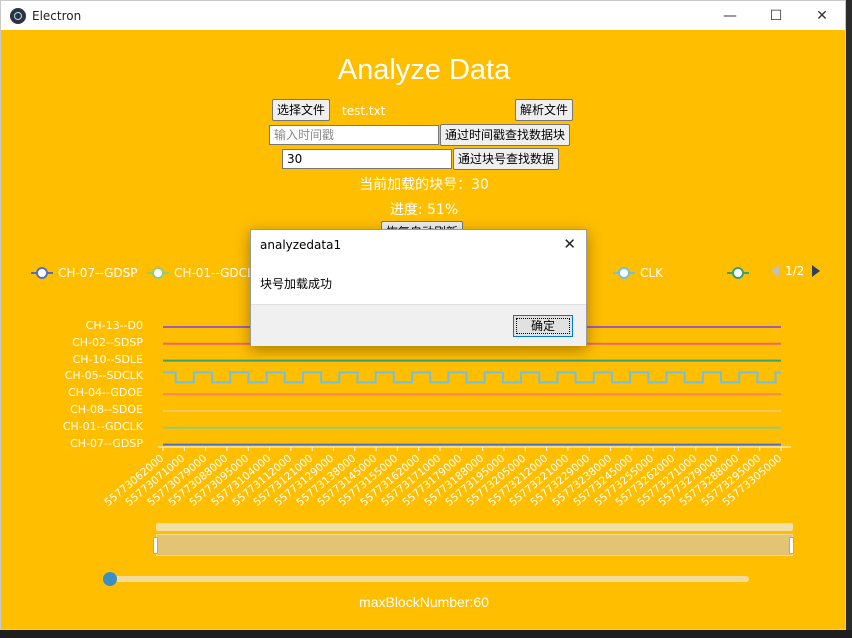 The height and width of the screenshot is (638, 852). What do you see at coordinates (18, 15) in the screenshot?
I see `electron-icon` at bounding box center [18, 15].